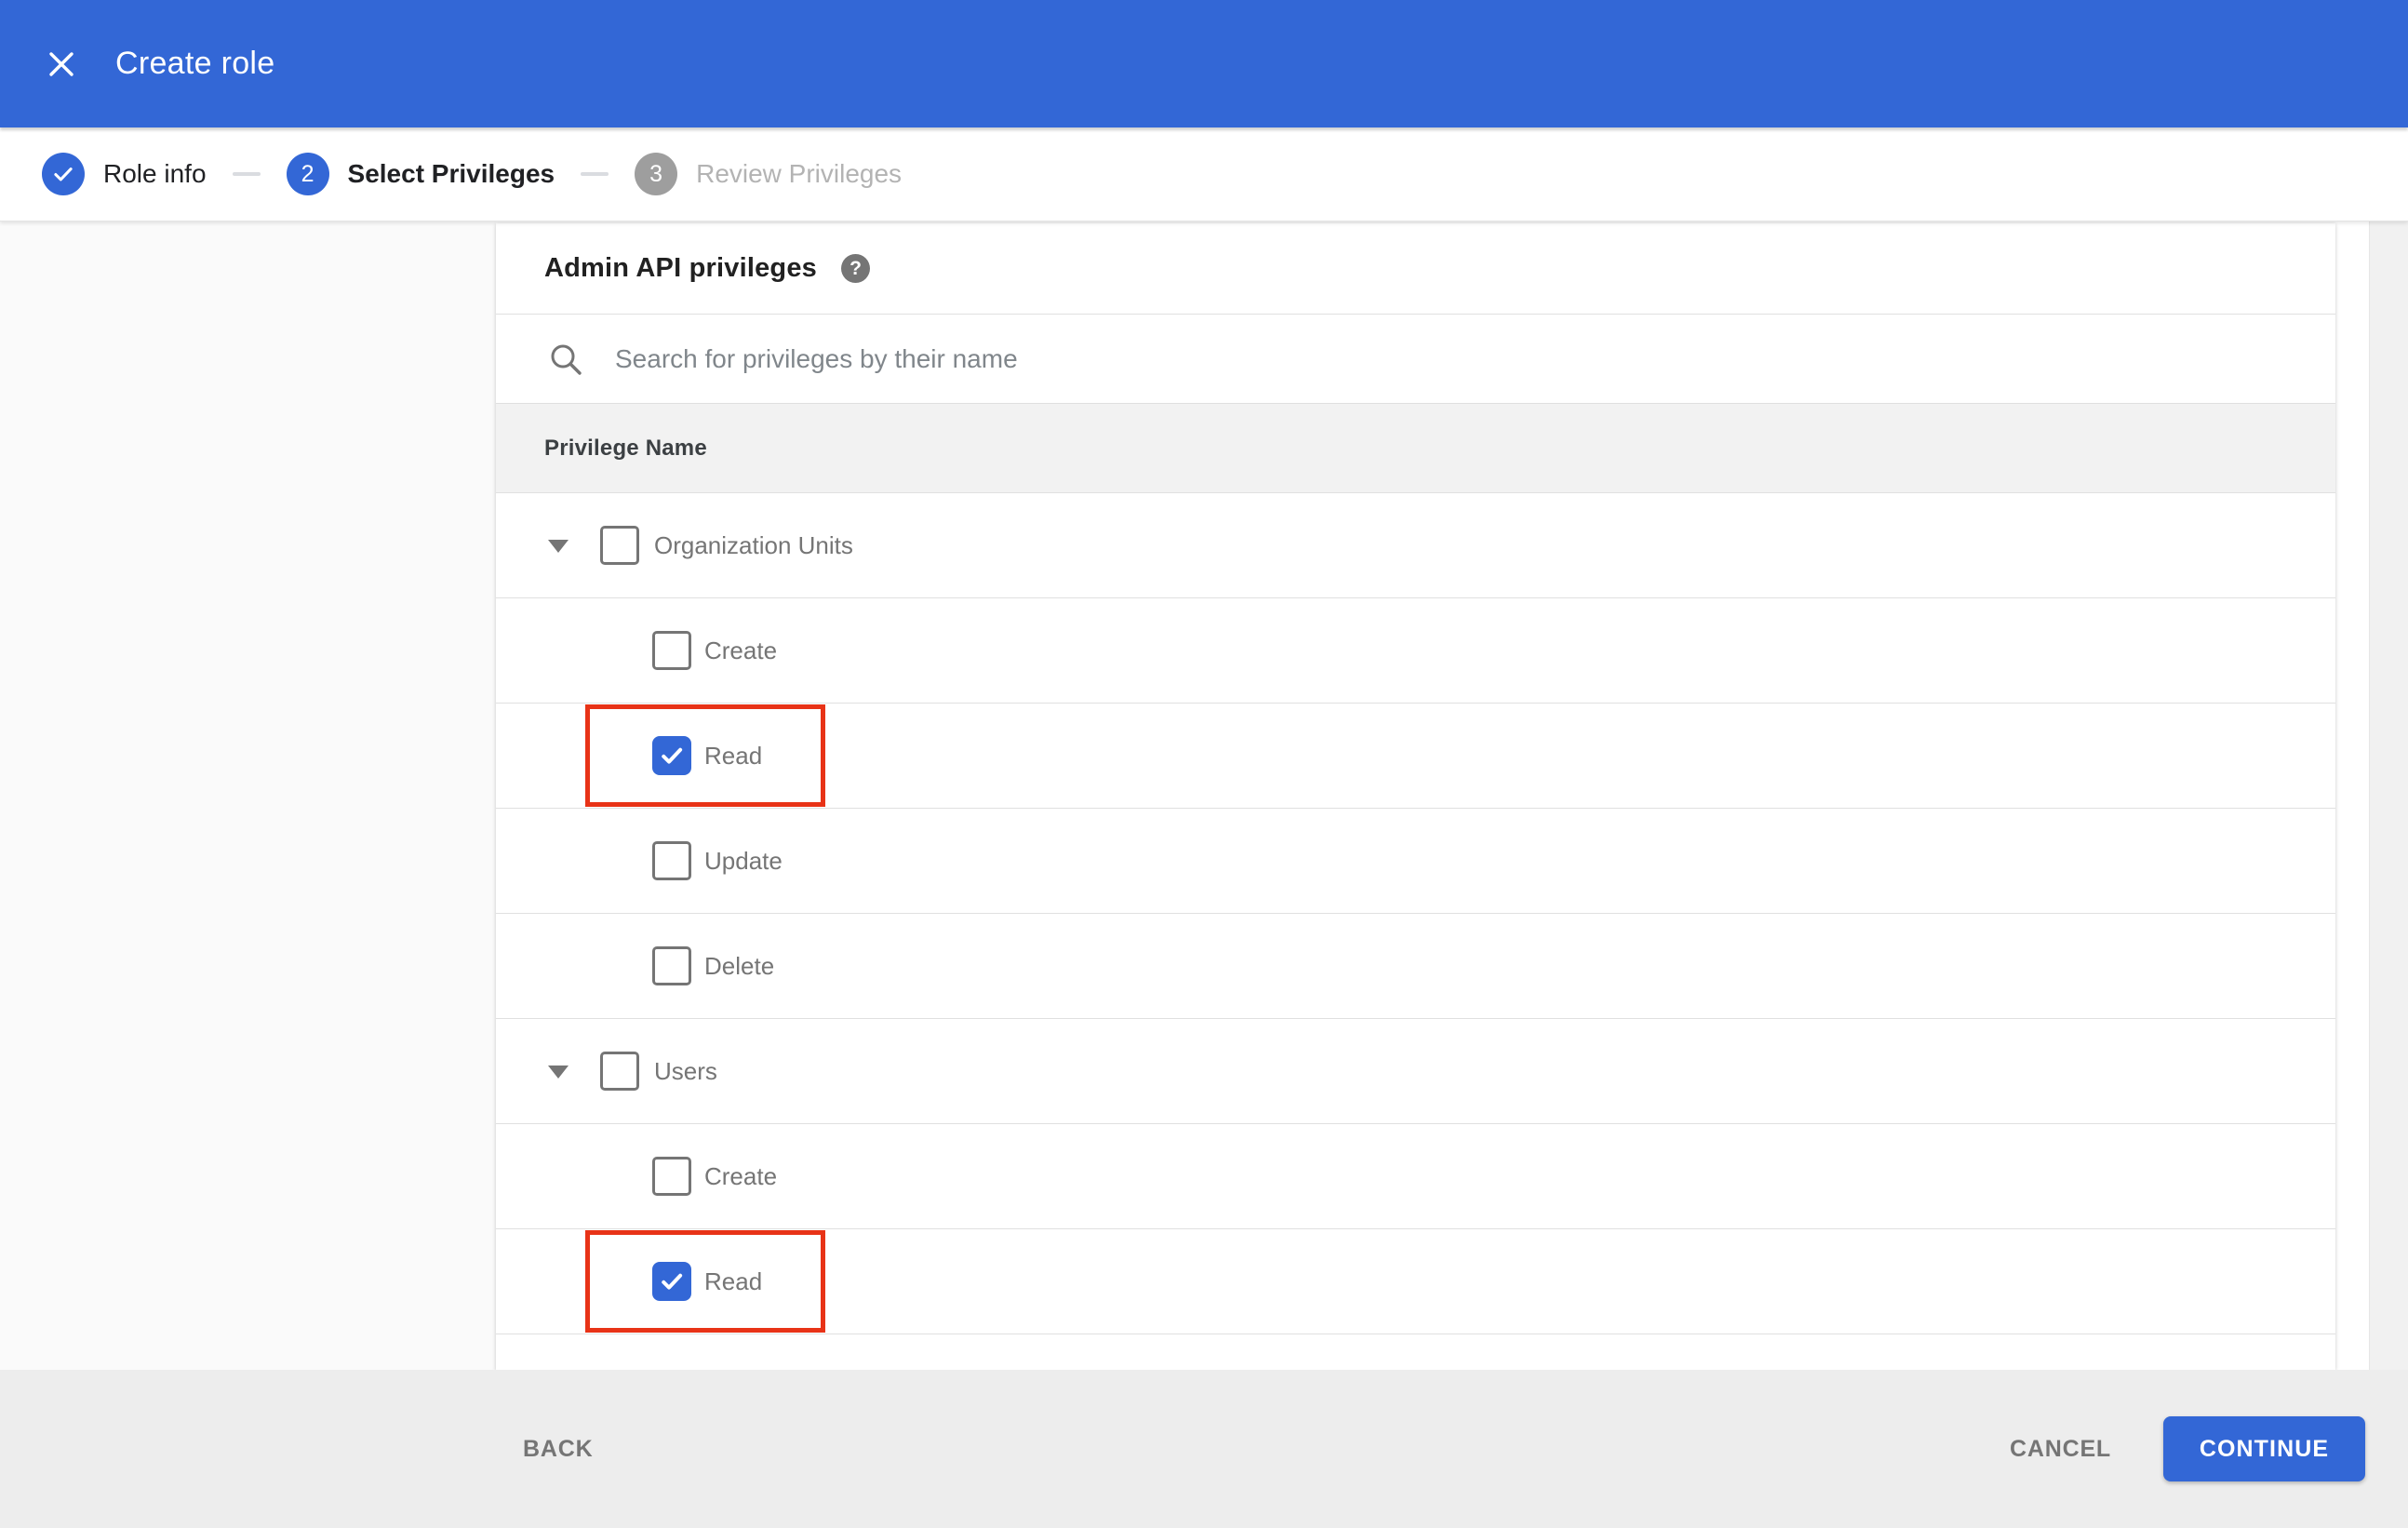 The image size is (2408, 1528). I want to click on search-row, so click(1416, 359).